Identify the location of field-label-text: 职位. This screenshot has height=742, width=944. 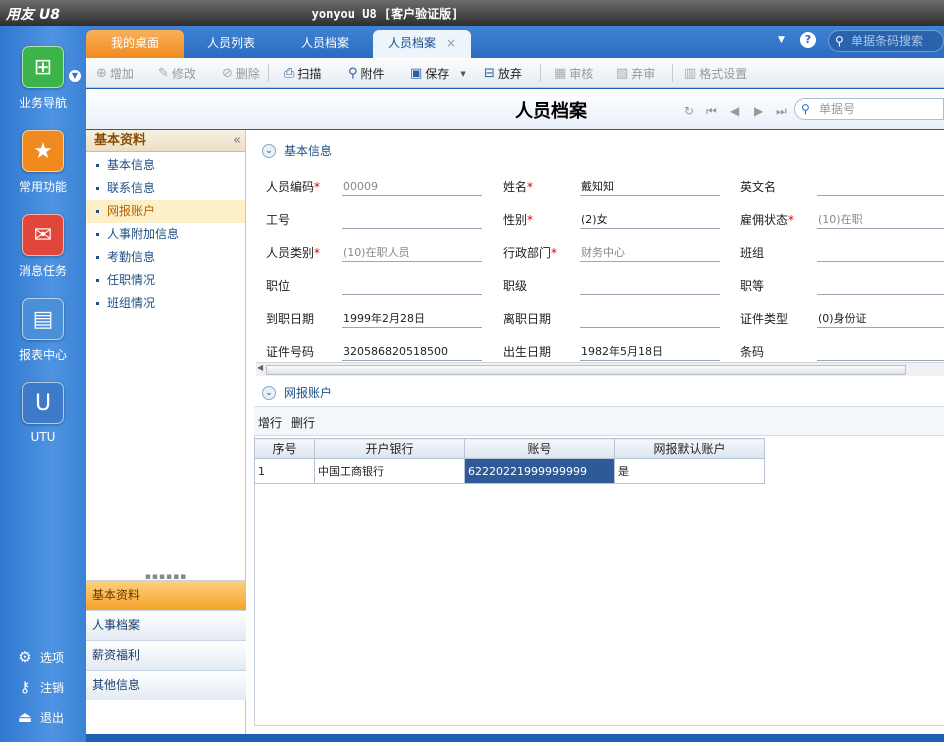
(278, 286).